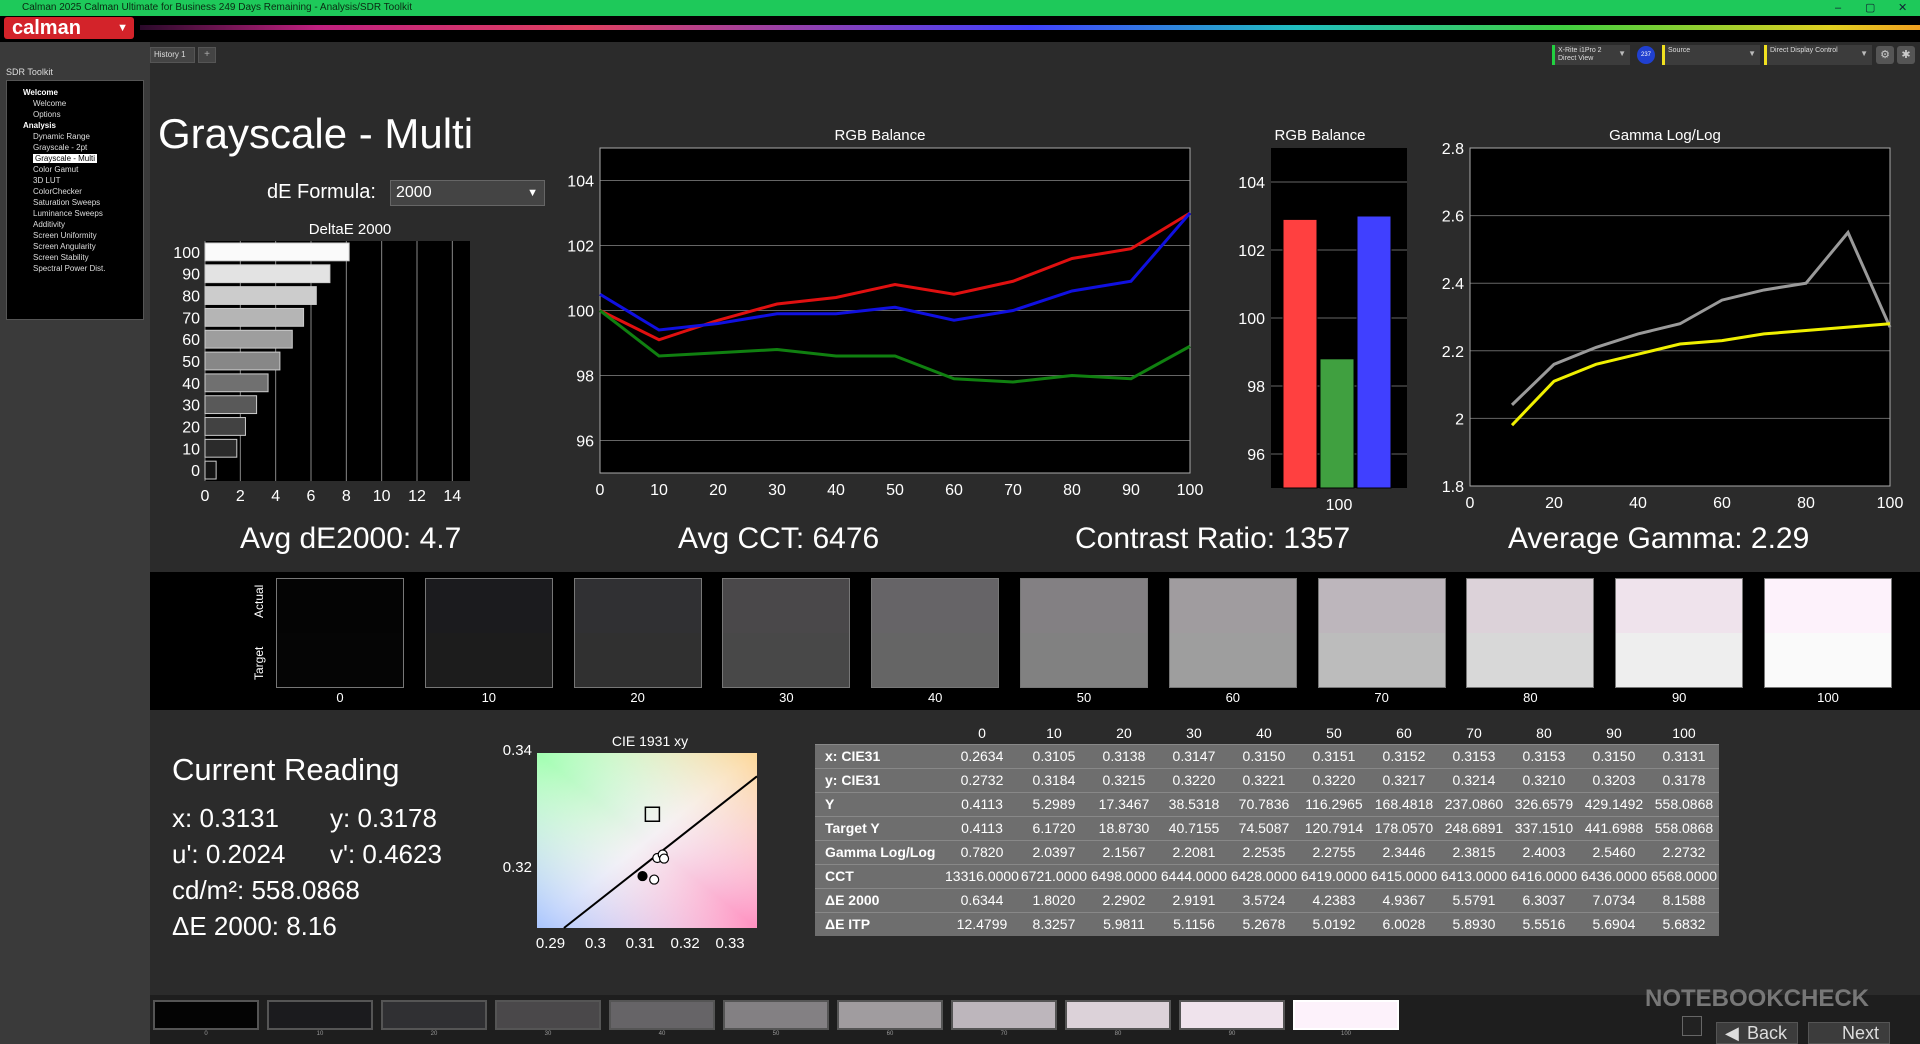  What do you see at coordinates (1053, 803) in the screenshot?
I see `table-cell: 5.2989` at bounding box center [1053, 803].